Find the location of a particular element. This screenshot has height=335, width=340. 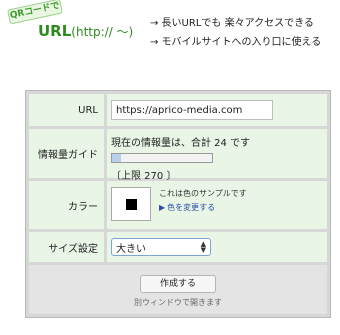

change-color-link: ▶ 色を変更する is located at coordinates (203, 208).